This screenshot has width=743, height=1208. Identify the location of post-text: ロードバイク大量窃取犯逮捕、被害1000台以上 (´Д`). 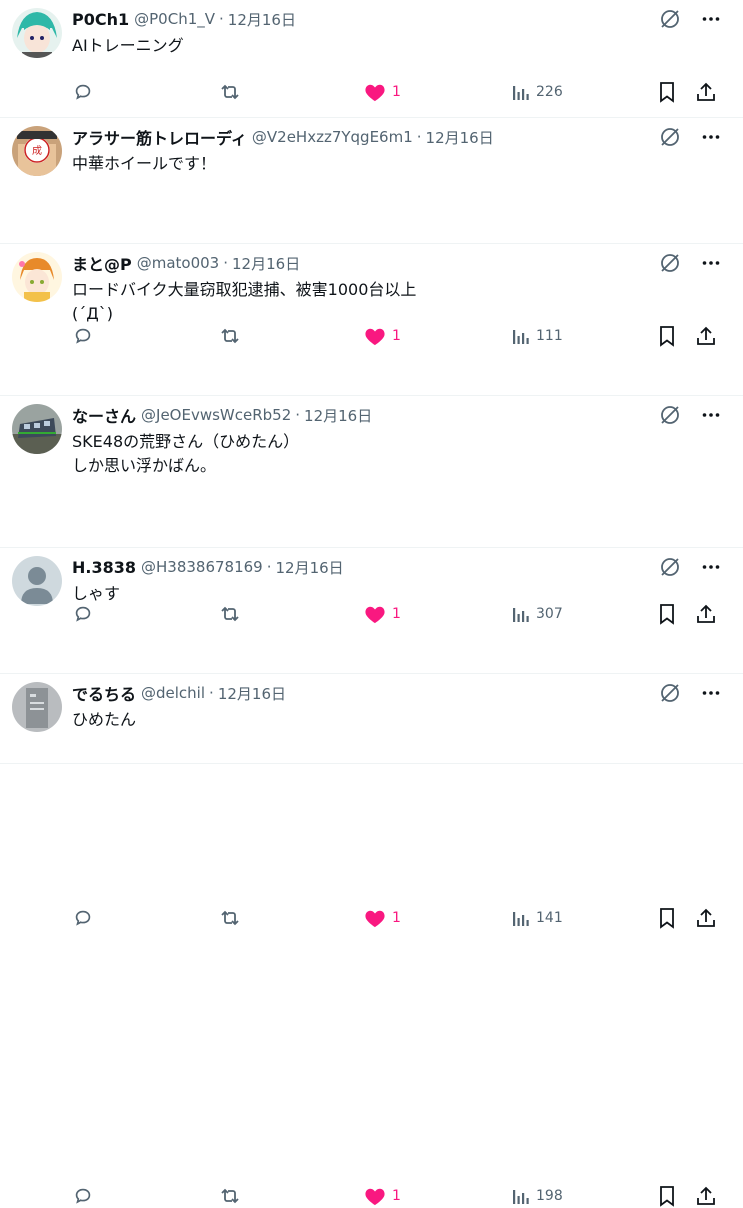
(244, 302).